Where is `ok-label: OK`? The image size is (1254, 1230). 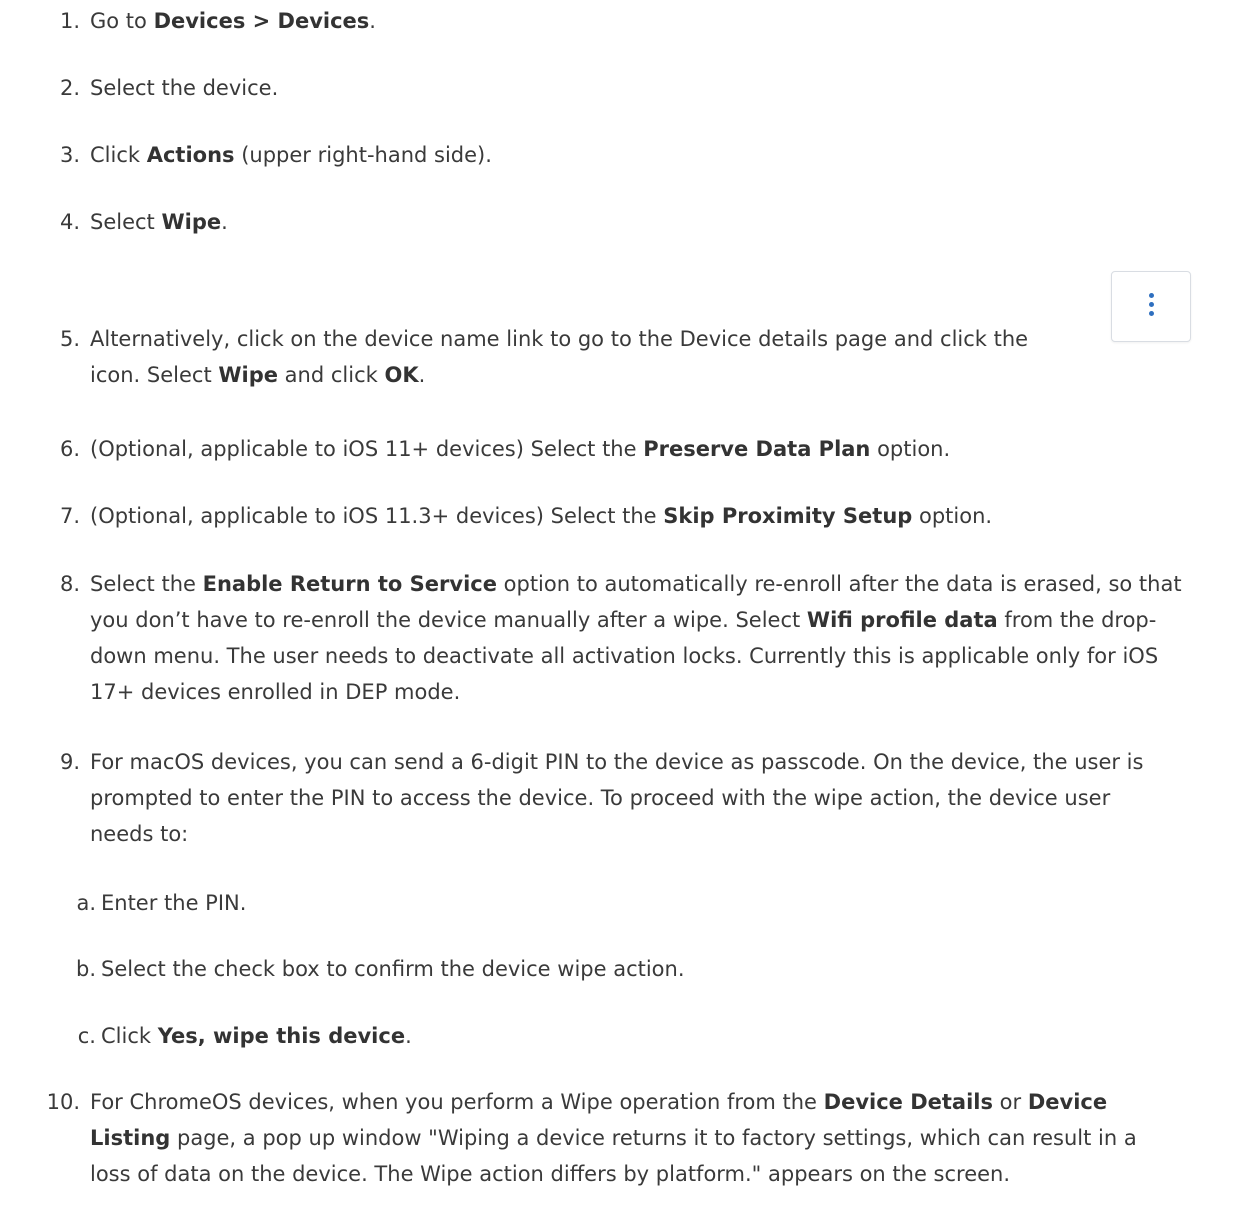 ok-label: OK is located at coordinates (401, 375).